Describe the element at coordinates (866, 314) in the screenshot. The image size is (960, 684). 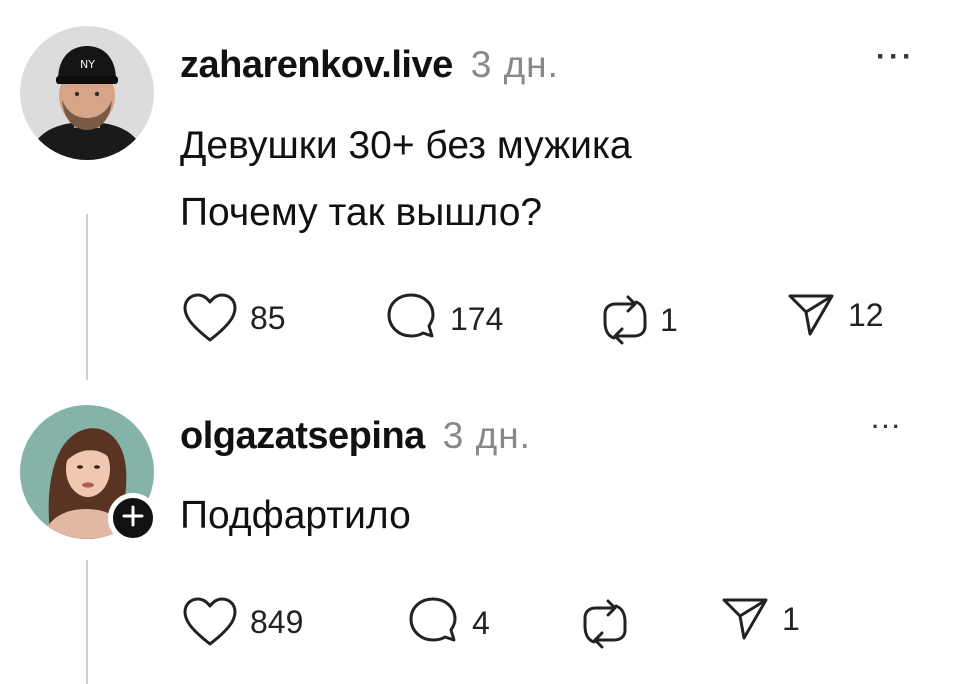
I see `share-count: 12` at that location.